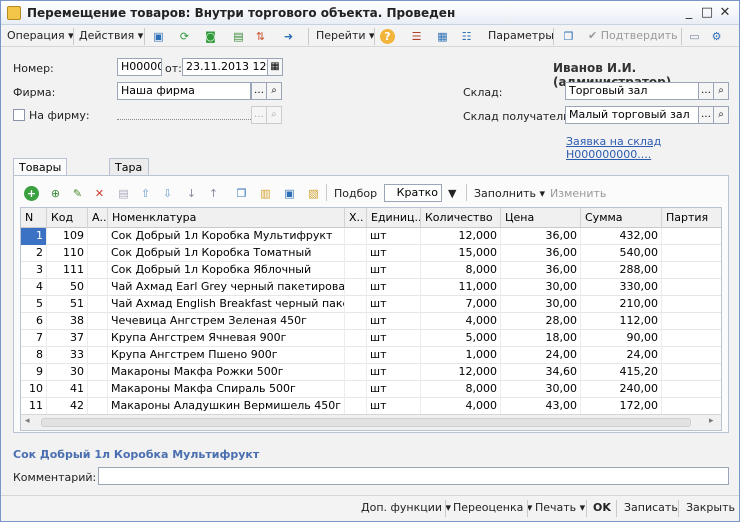  Describe the element at coordinates (461, 304) in the screenshot. I see `table-cell: 7,000` at that location.